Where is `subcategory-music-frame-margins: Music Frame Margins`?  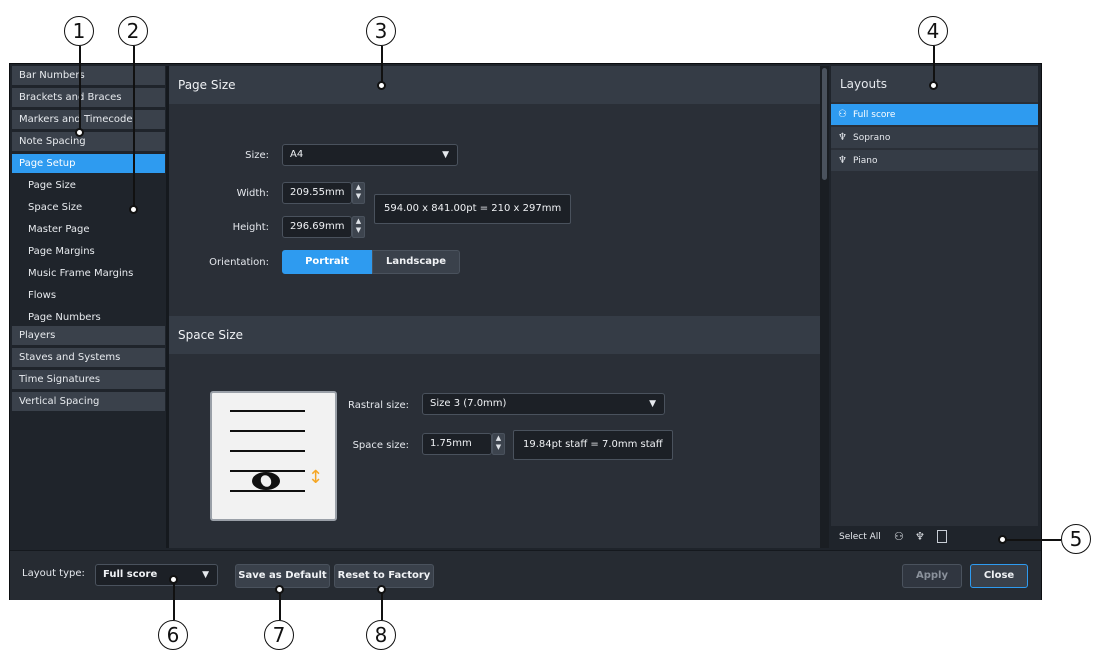 subcategory-music-frame-margins: Music Frame Margins is located at coordinates (80, 274).